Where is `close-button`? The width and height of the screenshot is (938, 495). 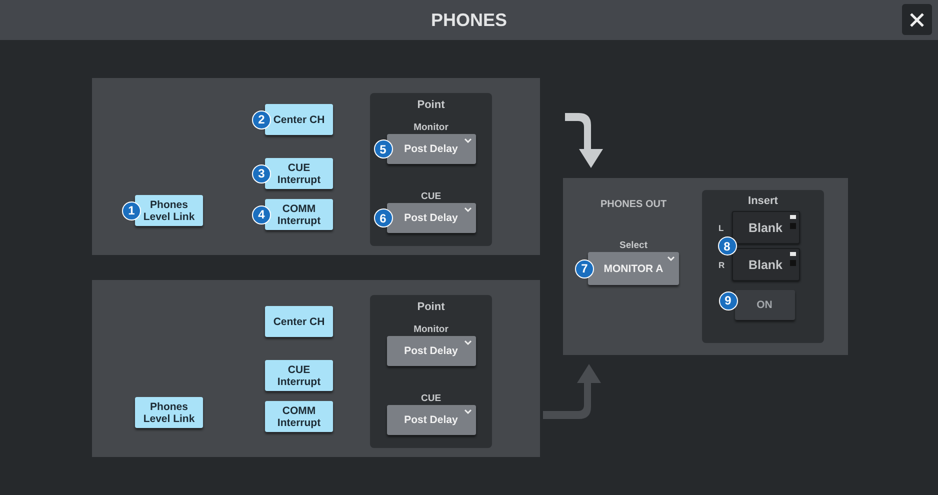
close-button is located at coordinates (917, 19).